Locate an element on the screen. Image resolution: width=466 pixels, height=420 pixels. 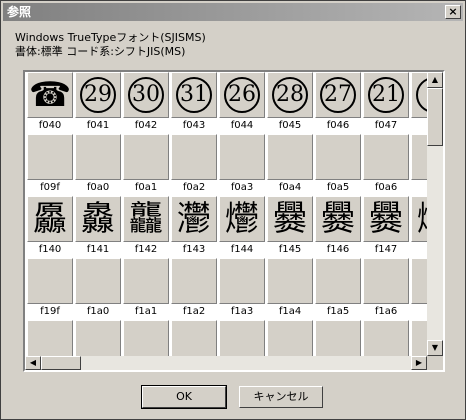
glyph-cell: f1a1 is located at coordinates (146, 289).